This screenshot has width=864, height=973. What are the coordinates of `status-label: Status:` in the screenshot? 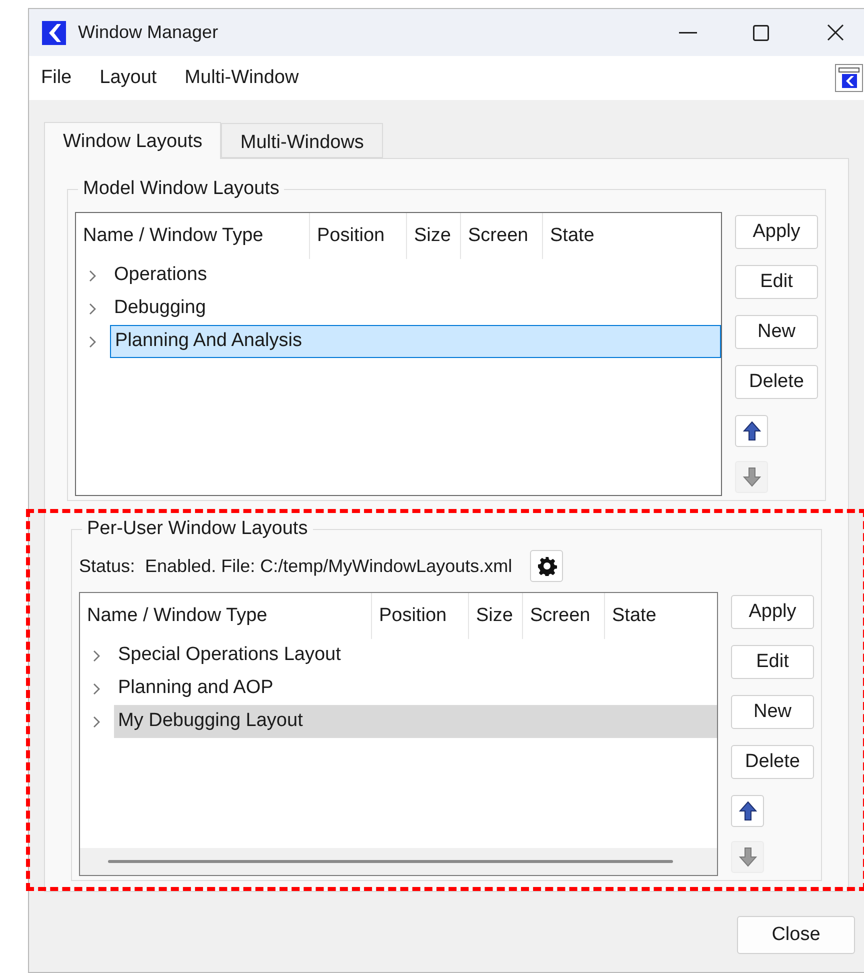 It's located at (107, 566).